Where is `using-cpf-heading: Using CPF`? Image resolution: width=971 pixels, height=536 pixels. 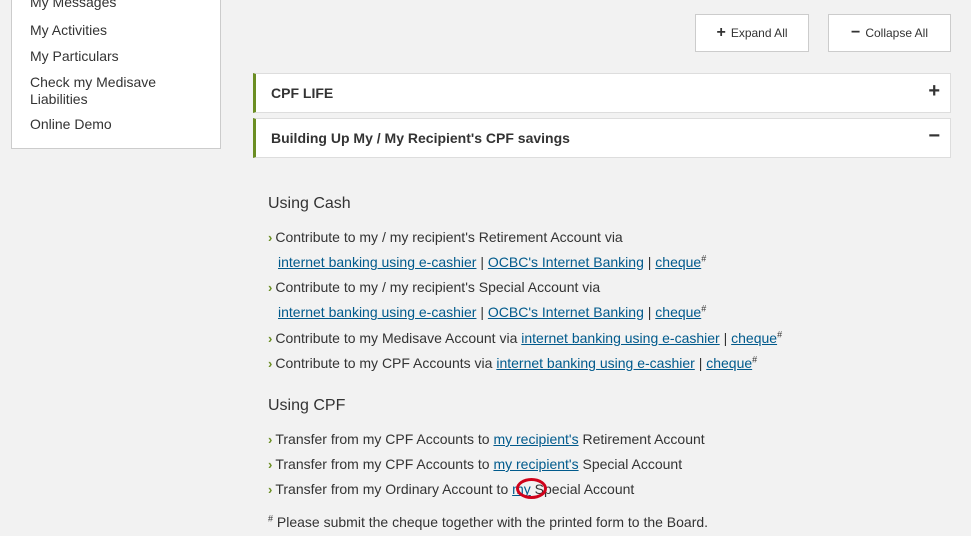 using-cpf-heading: Using CPF is located at coordinates (307, 405).